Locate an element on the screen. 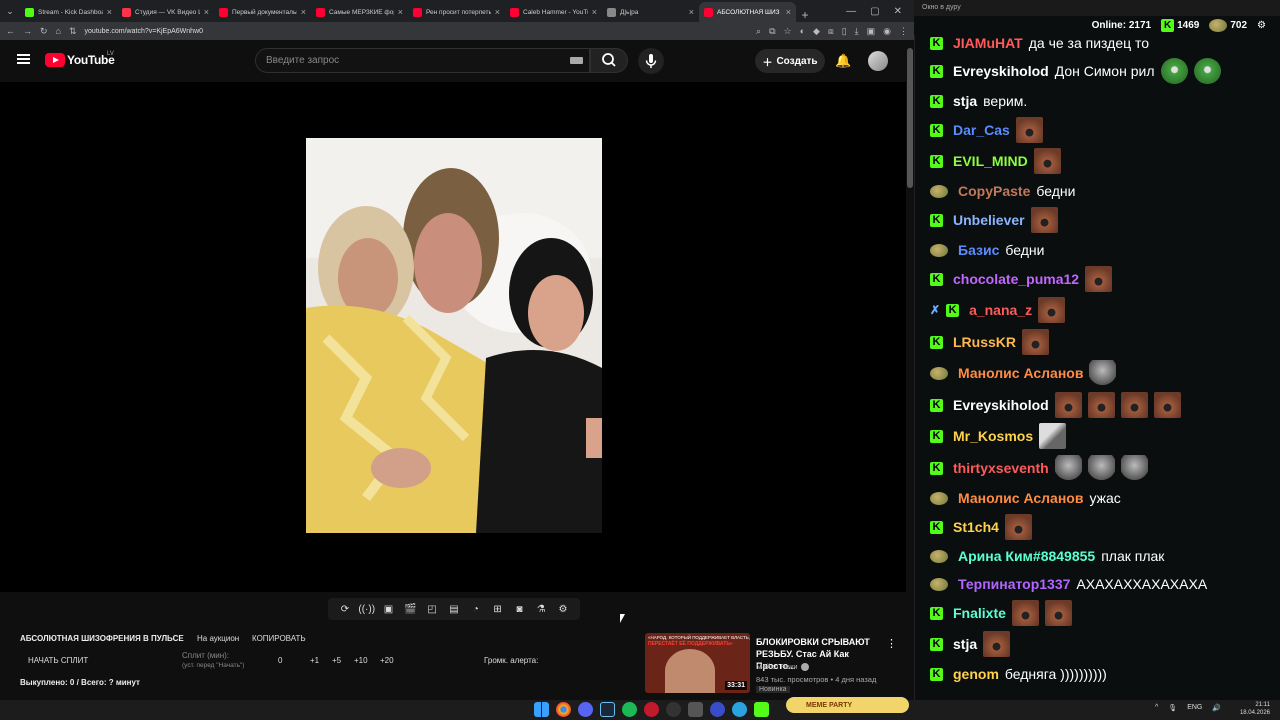 This screenshot has height=720, width=1280. steam-icon is located at coordinates (607, 709).